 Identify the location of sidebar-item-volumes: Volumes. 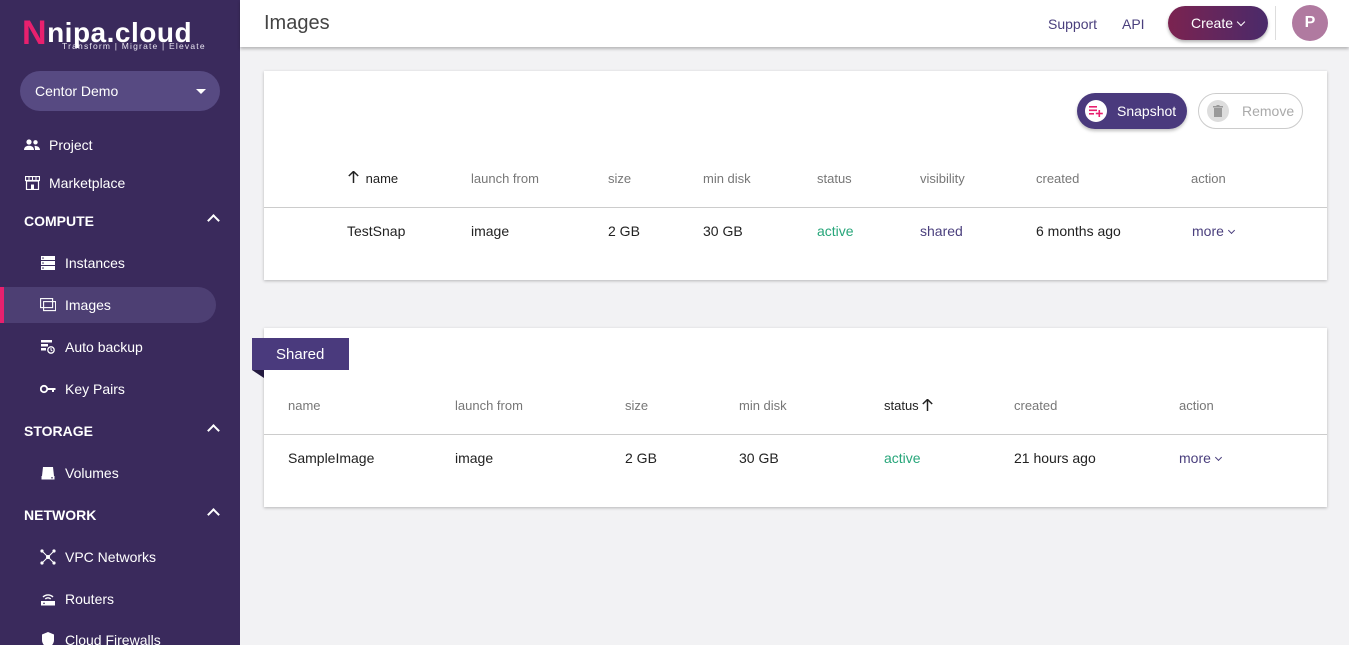
(108, 473).